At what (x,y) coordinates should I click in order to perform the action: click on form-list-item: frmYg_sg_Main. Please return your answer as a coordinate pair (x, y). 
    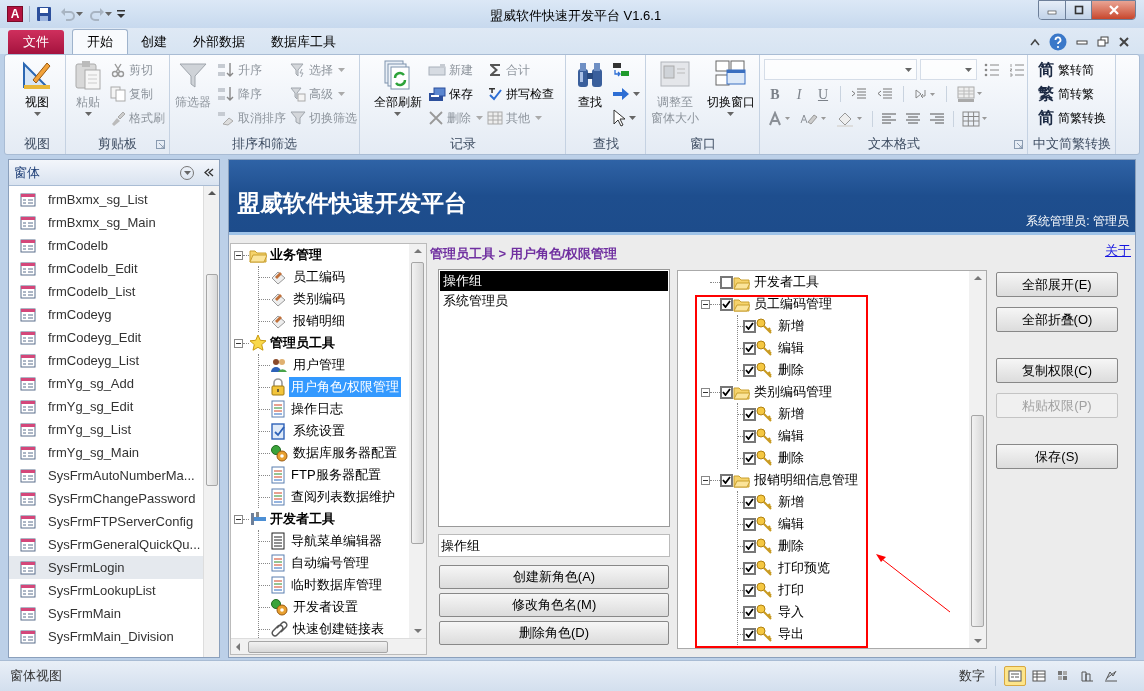
    Looking at the image, I should click on (106, 452).